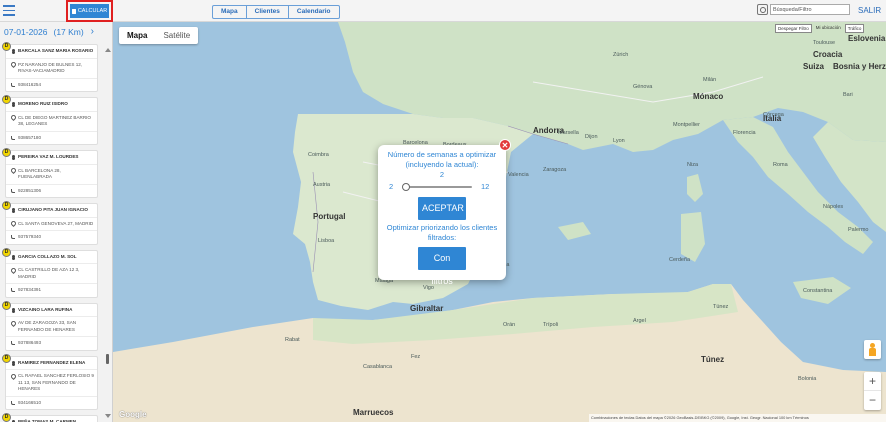  What do you see at coordinates (326, 241) in the screenshot?
I see `map-place-label: Lisboa` at bounding box center [326, 241].